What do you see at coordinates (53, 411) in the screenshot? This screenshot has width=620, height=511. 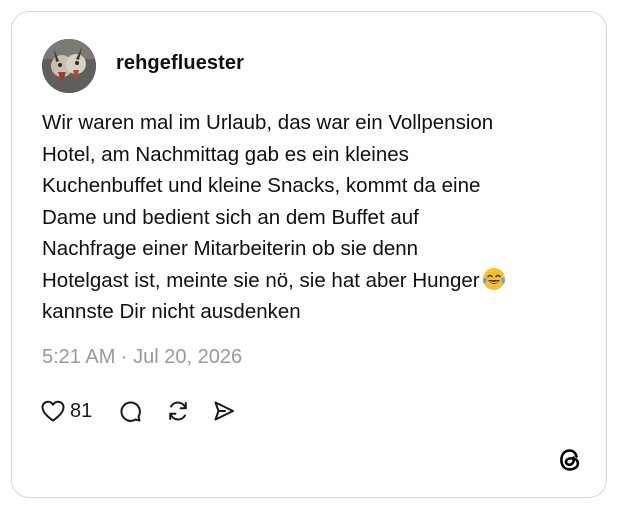 I see `heart-icon` at bounding box center [53, 411].